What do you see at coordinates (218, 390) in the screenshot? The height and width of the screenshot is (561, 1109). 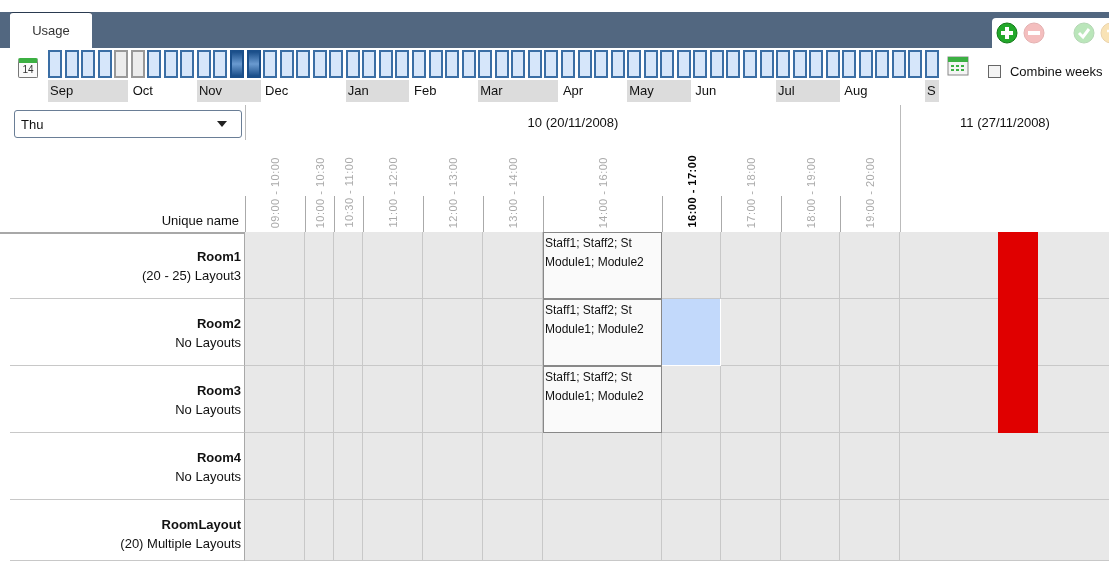 I see `room-name: Room3` at bounding box center [218, 390].